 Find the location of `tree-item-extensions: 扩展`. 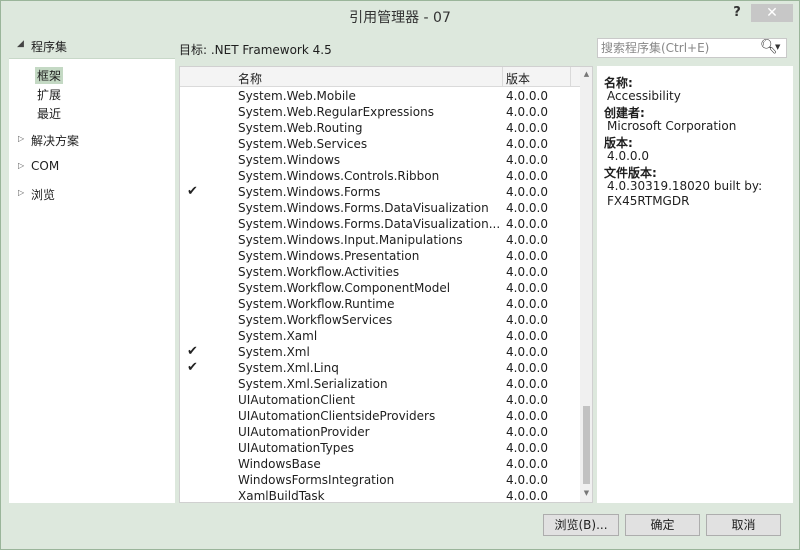

tree-item-extensions: 扩展 is located at coordinates (92, 93).